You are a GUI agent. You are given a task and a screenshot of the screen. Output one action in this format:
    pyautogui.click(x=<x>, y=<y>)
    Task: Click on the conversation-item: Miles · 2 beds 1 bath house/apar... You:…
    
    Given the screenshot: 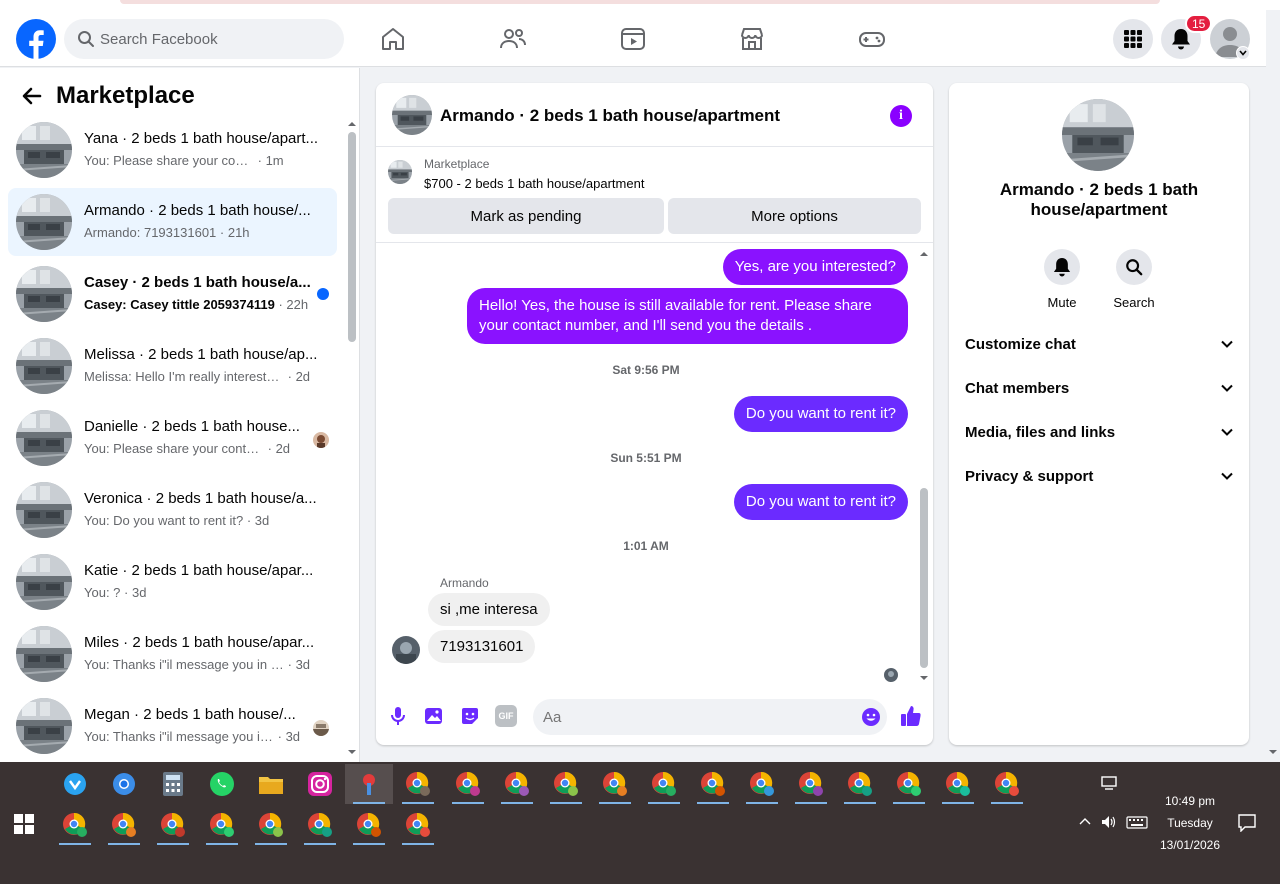 What is the action you would take?
    pyautogui.click(x=172, y=654)
    